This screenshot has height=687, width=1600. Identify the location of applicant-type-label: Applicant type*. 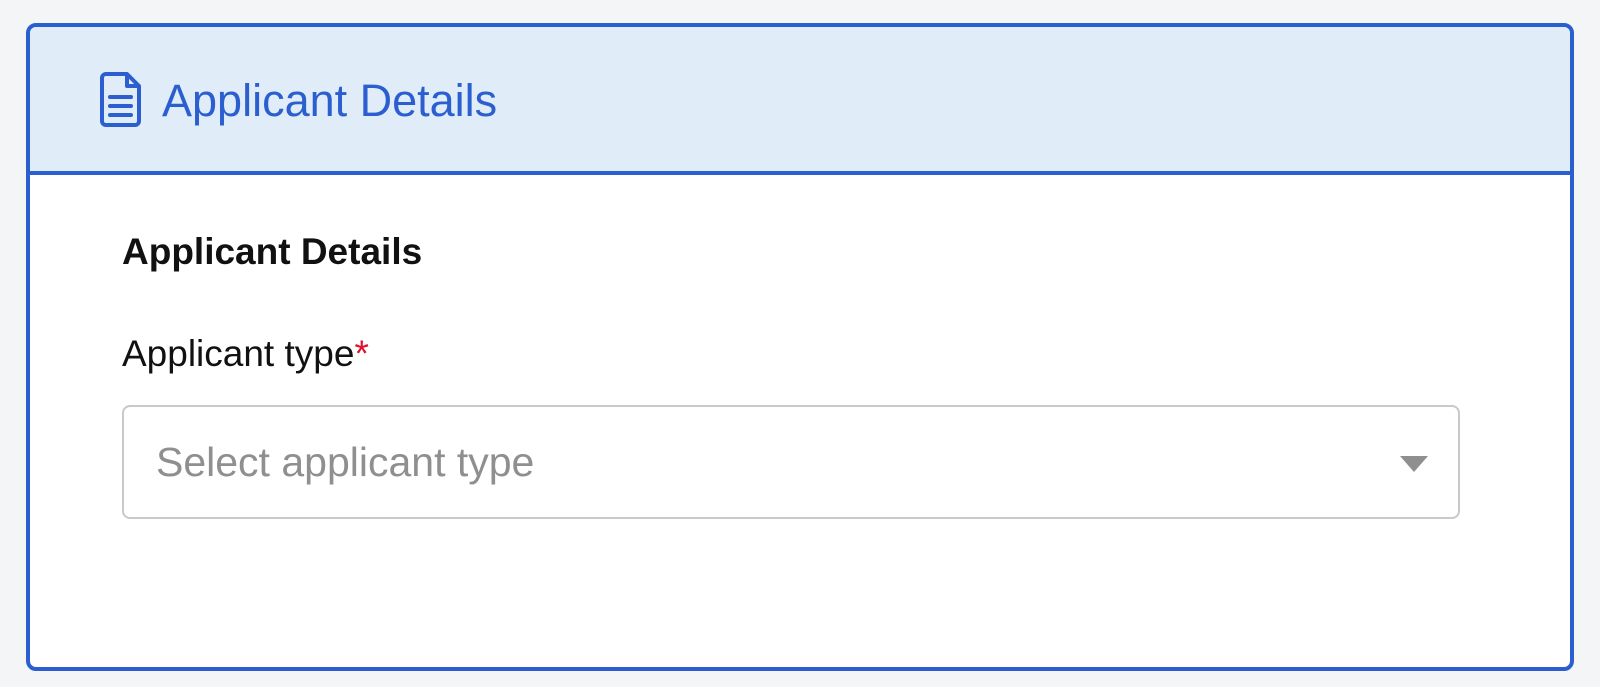
(245, 354).